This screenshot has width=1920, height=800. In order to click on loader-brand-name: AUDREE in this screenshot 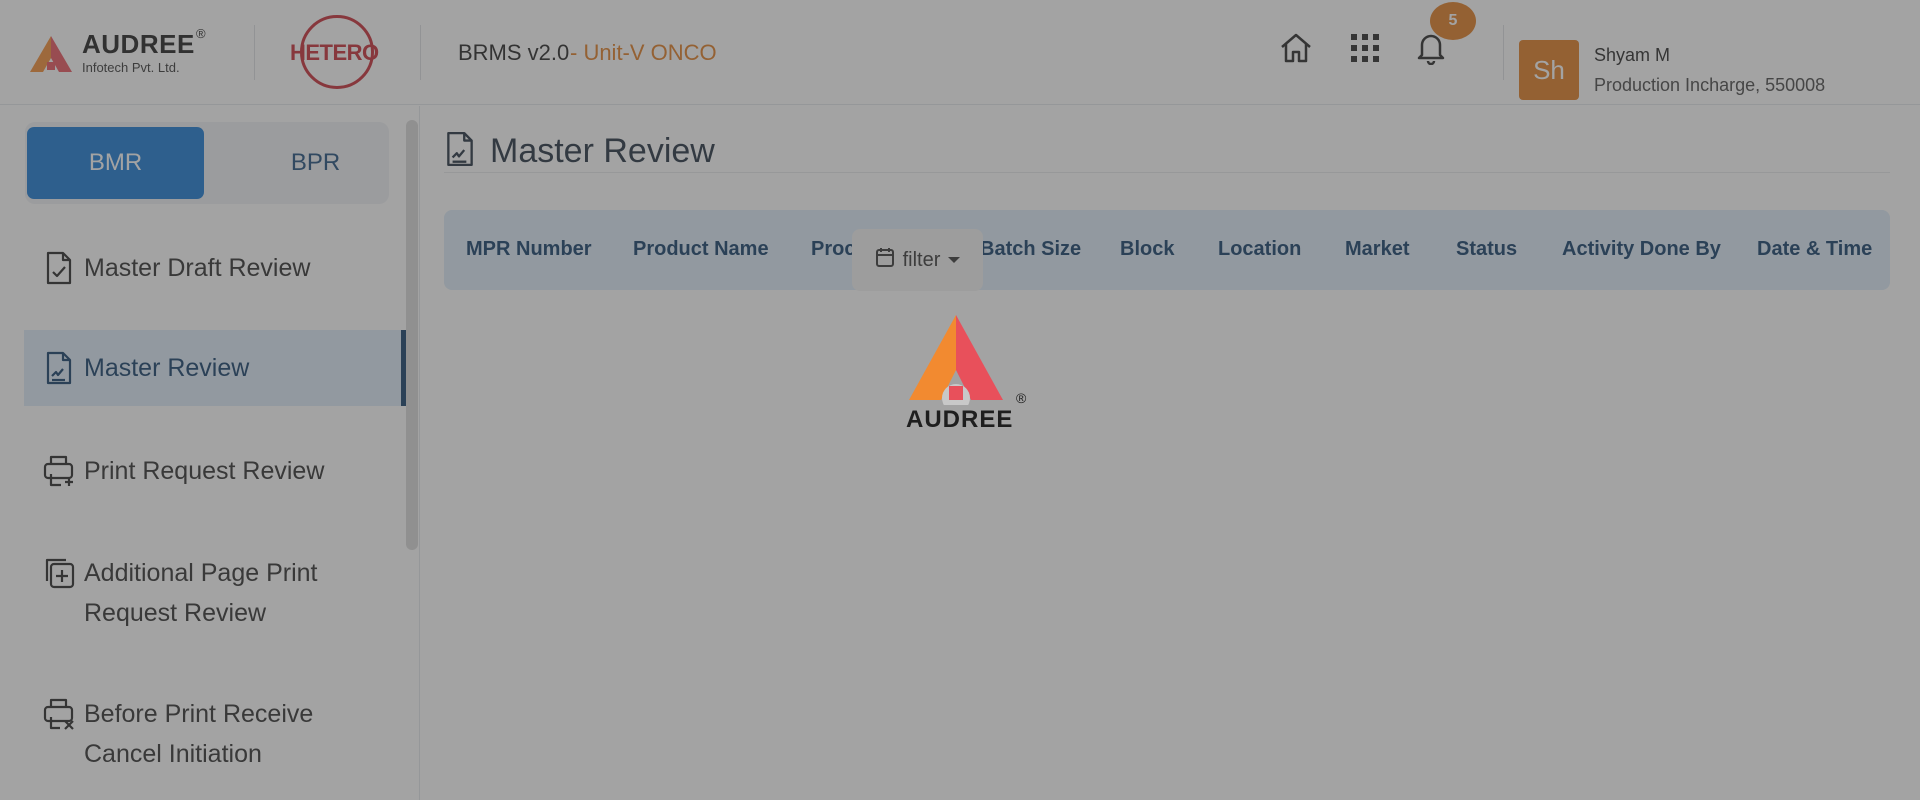, I will do `click(960, 419)`.